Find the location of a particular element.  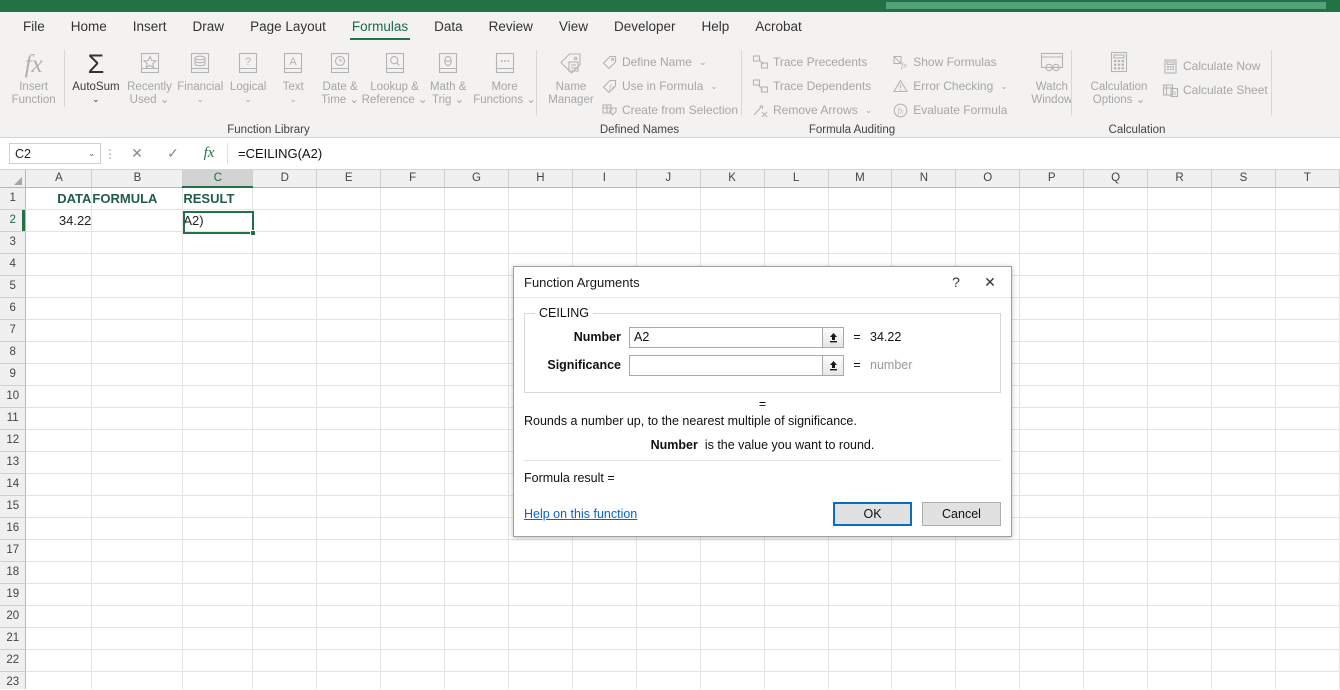

cell-A6 is located at coordinates (59, 308).